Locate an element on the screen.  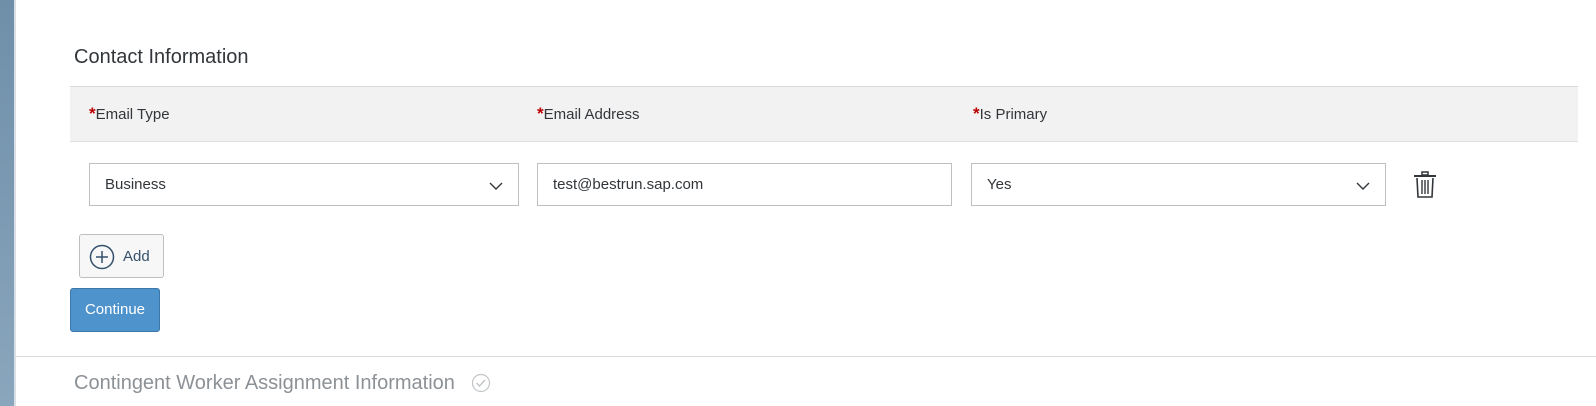
email-address-value: test@bestrun.sap.com is located at coordinates (628, 184).